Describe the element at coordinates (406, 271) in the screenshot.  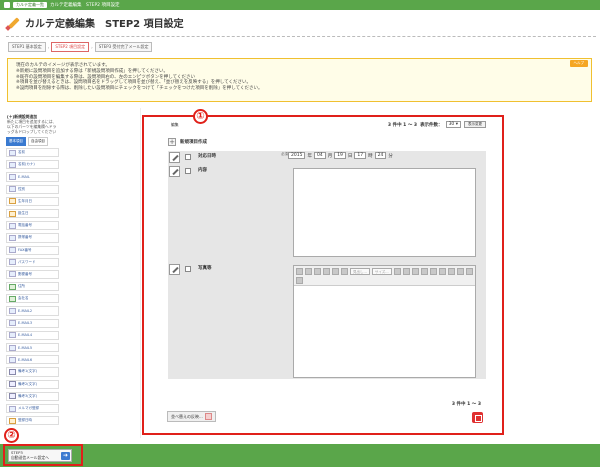
I see `link-icon` at that location.